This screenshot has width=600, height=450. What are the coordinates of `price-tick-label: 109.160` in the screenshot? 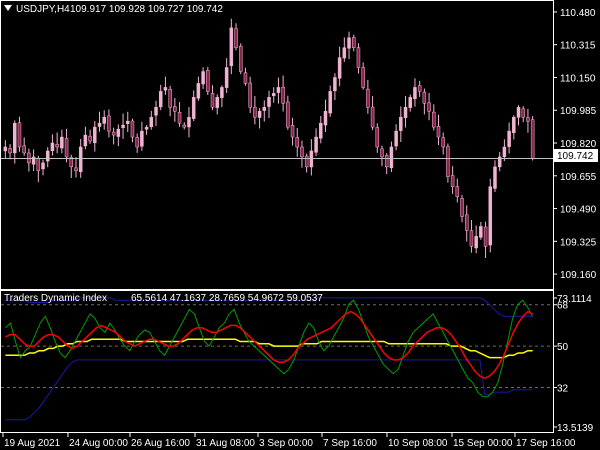 It's located at (578, 275).